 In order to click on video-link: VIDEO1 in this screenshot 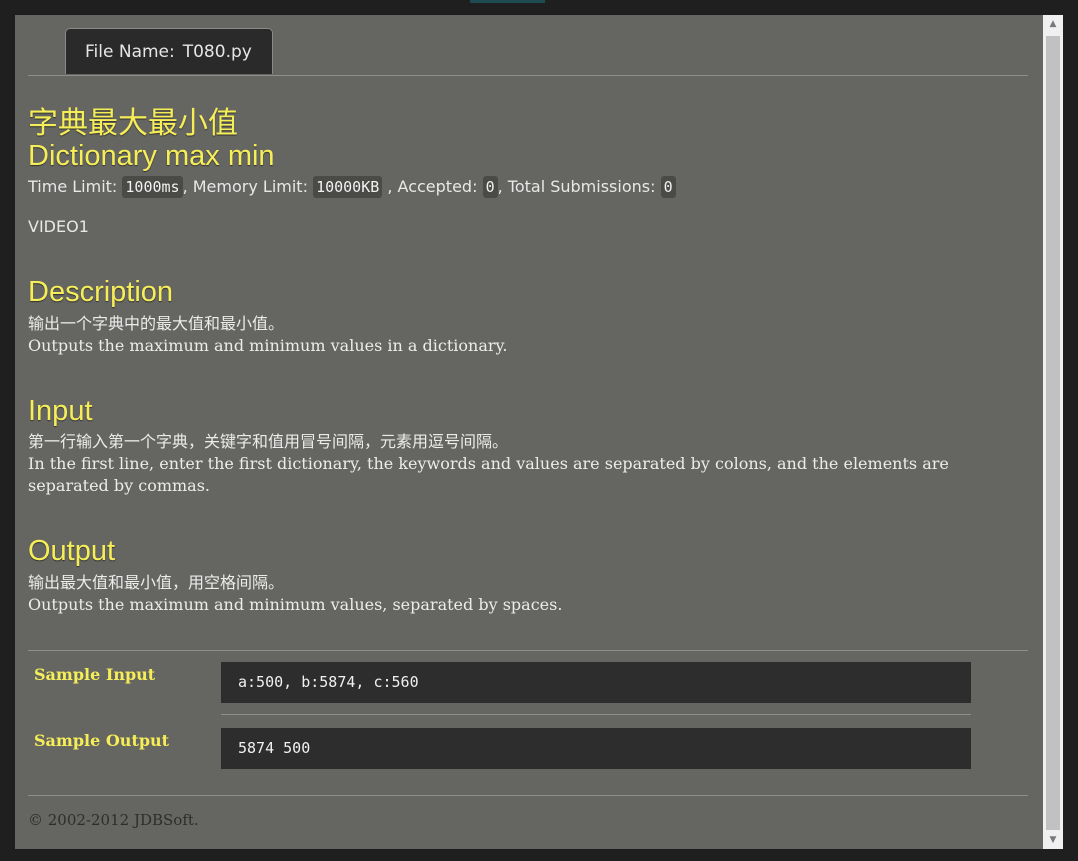, I will do `click(58, 226)`.